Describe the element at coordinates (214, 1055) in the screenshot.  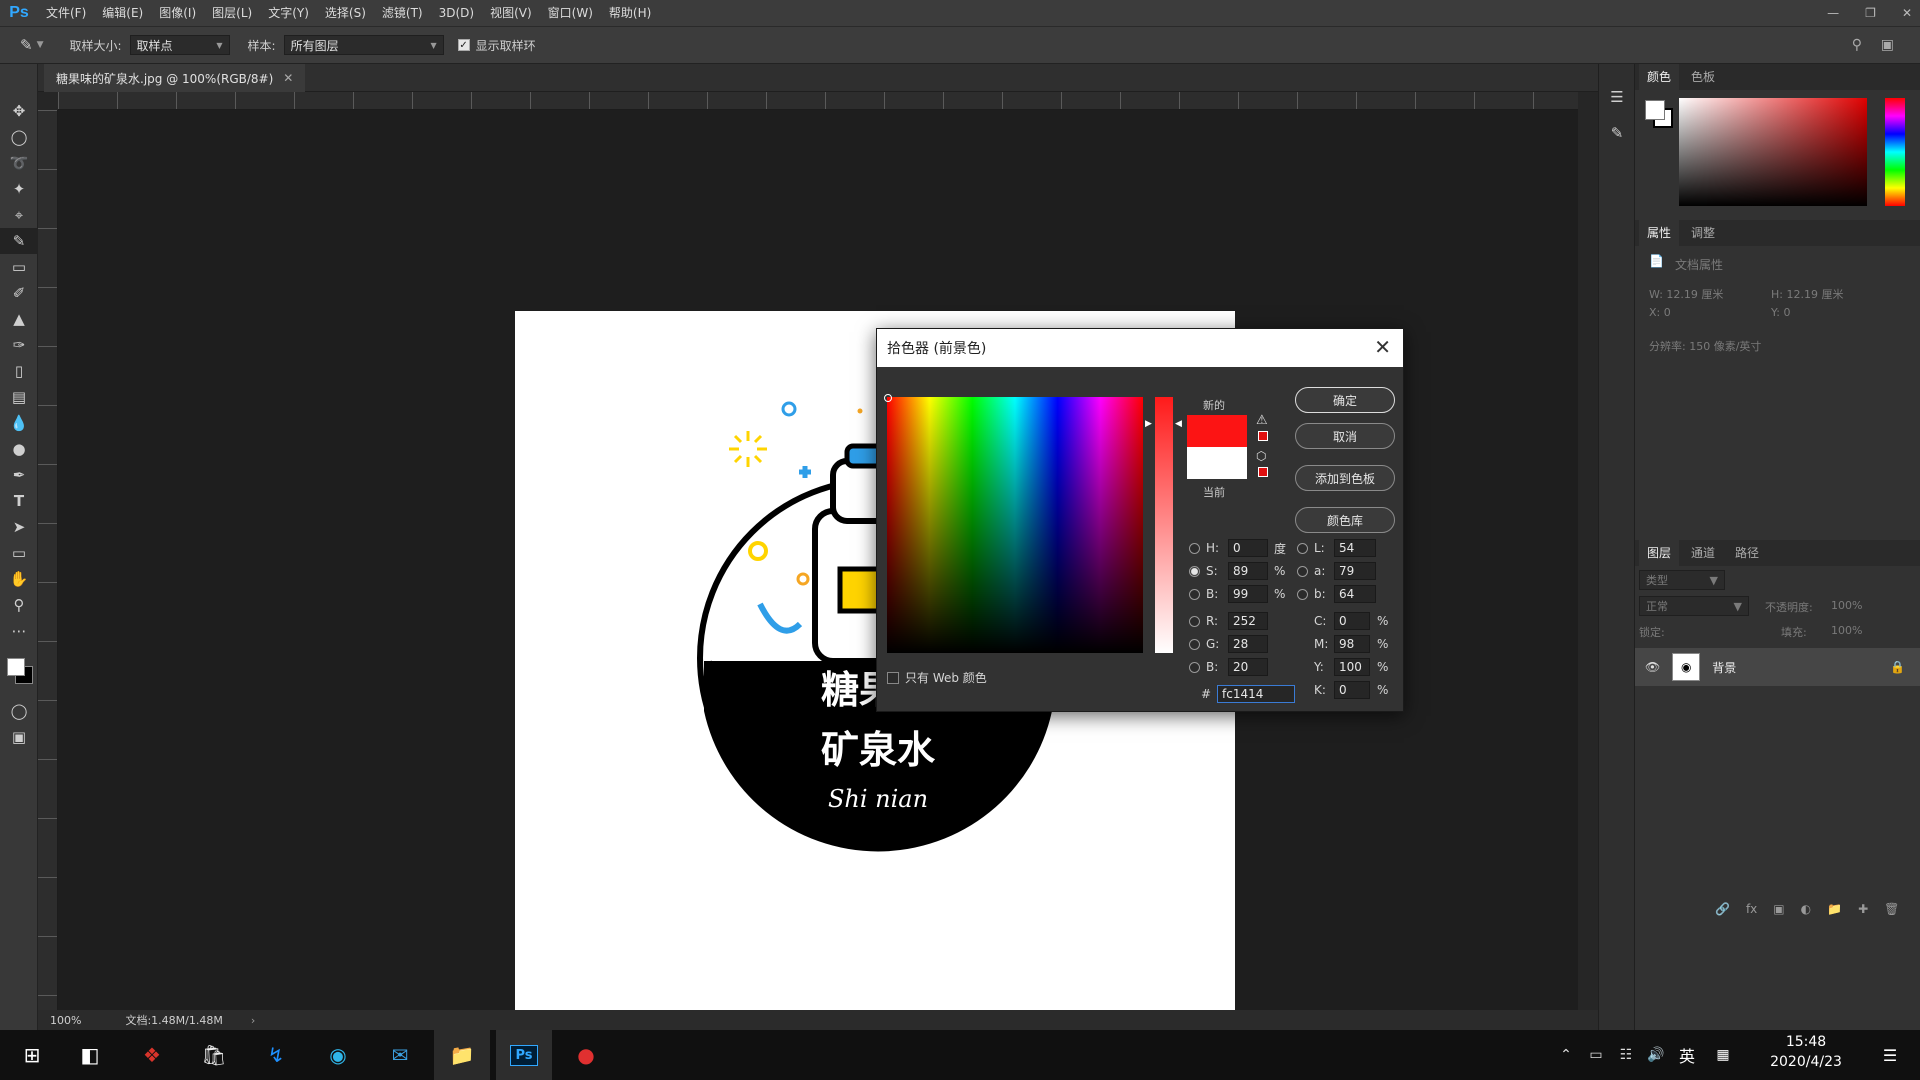
I see `store-icon: 🛍` at that location.